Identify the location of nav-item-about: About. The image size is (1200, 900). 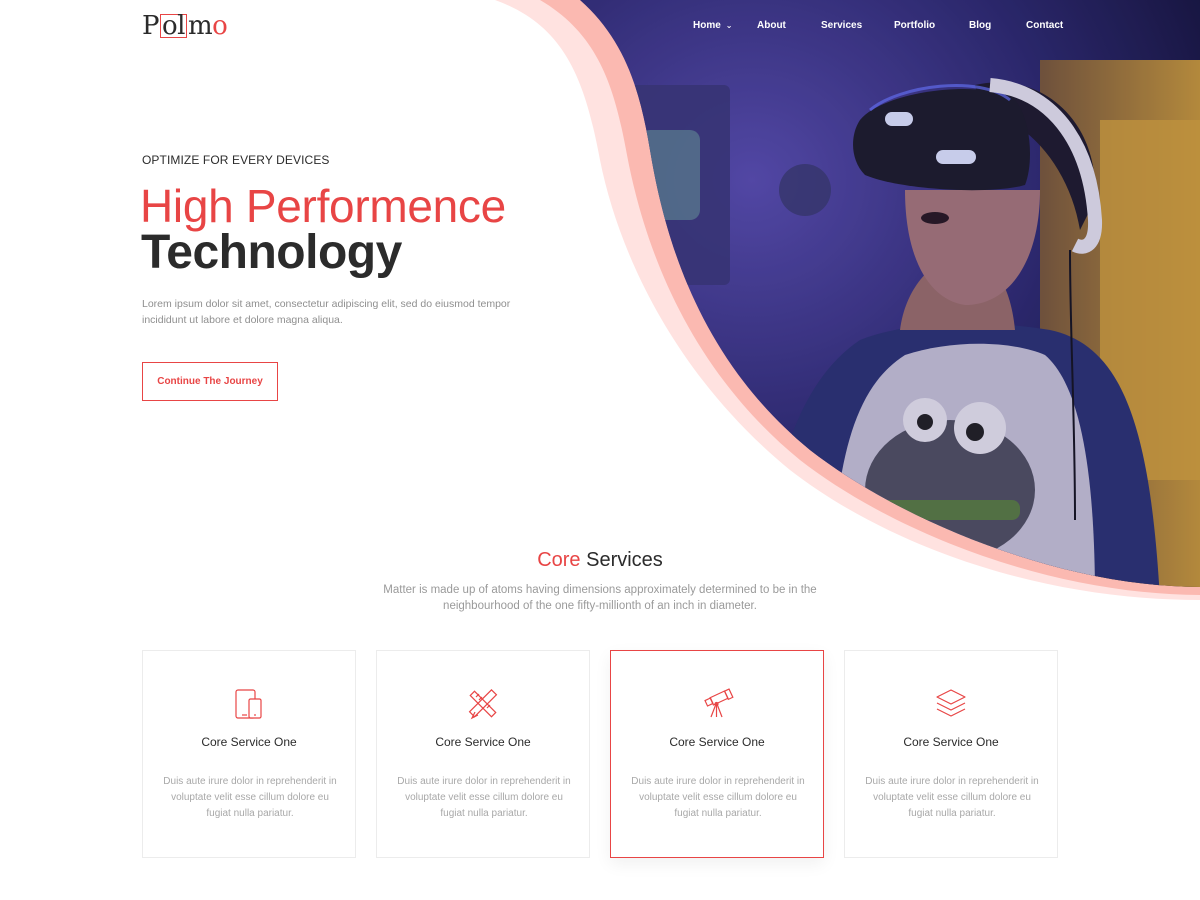
(771, 26).